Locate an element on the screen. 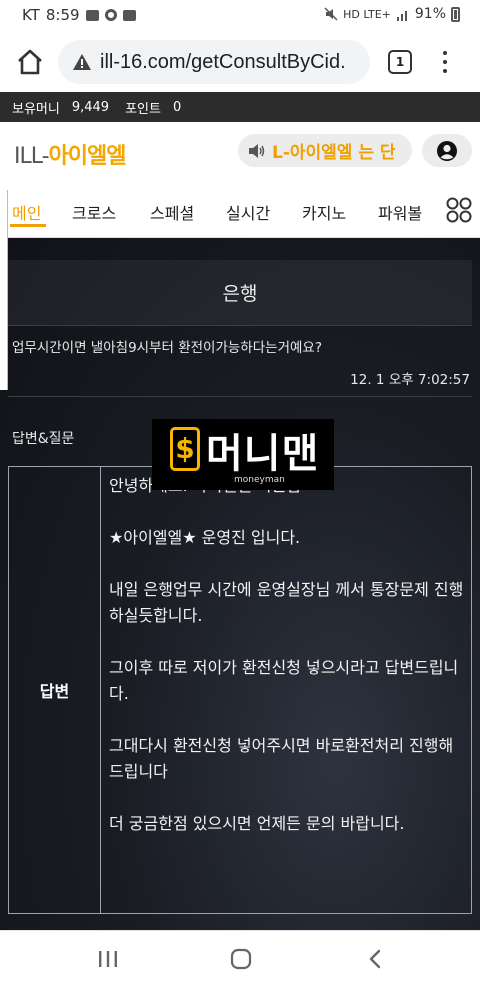 Image resolution: width=480 pixels, height=987 pixels. question-timestamp: 12. 1 오후 7:02:57 is located at coordinates (410, 380).